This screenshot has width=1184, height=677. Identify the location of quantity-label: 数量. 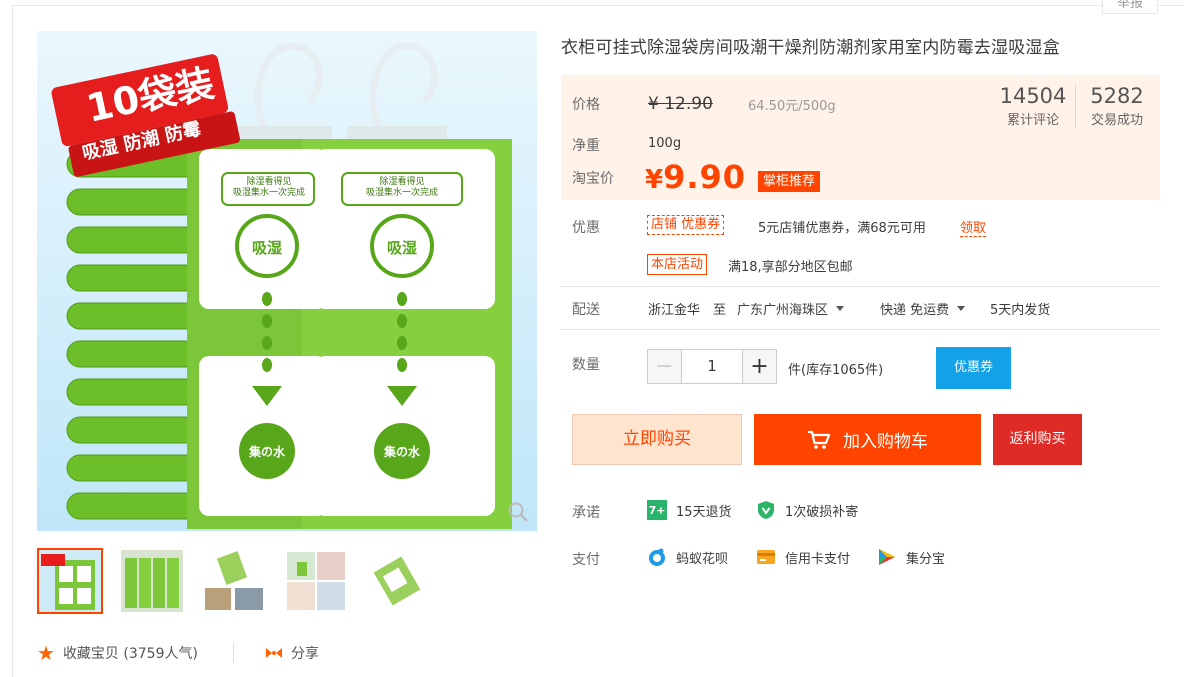
(586, 365).